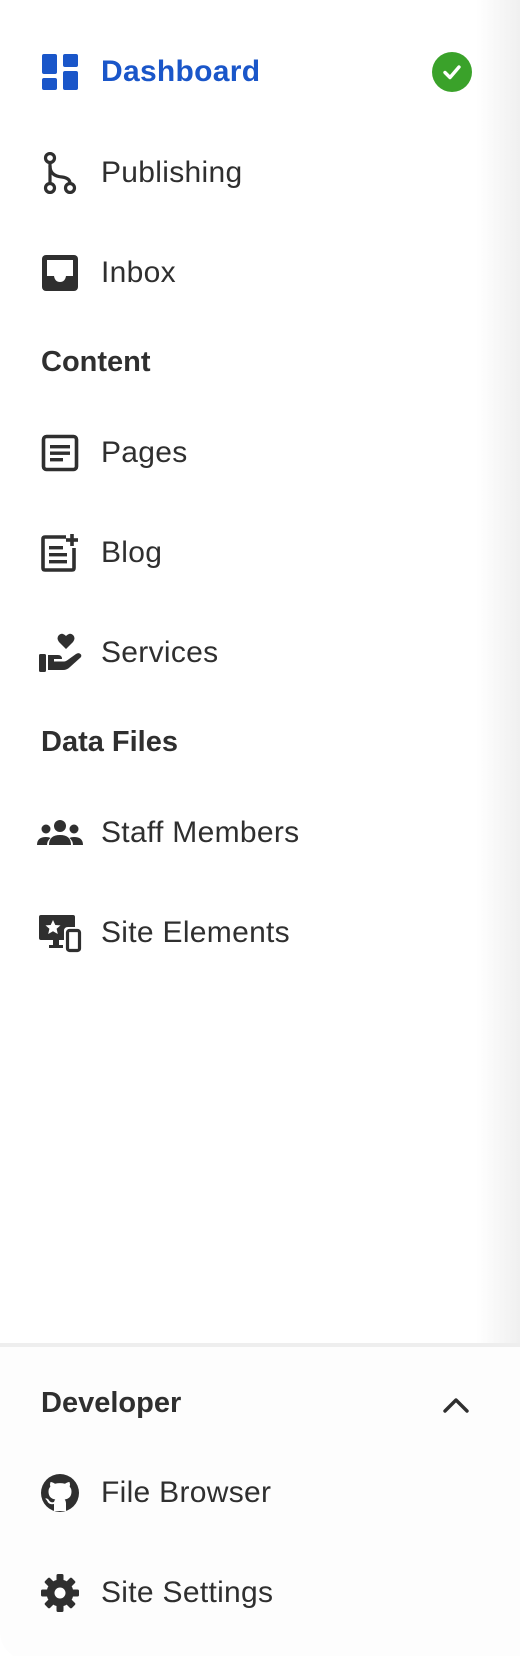  What do you see at coordinates (138, 272) in the screenshot?
I see `sidebar-item-label: Inbox` at bounding box center [138, 272].